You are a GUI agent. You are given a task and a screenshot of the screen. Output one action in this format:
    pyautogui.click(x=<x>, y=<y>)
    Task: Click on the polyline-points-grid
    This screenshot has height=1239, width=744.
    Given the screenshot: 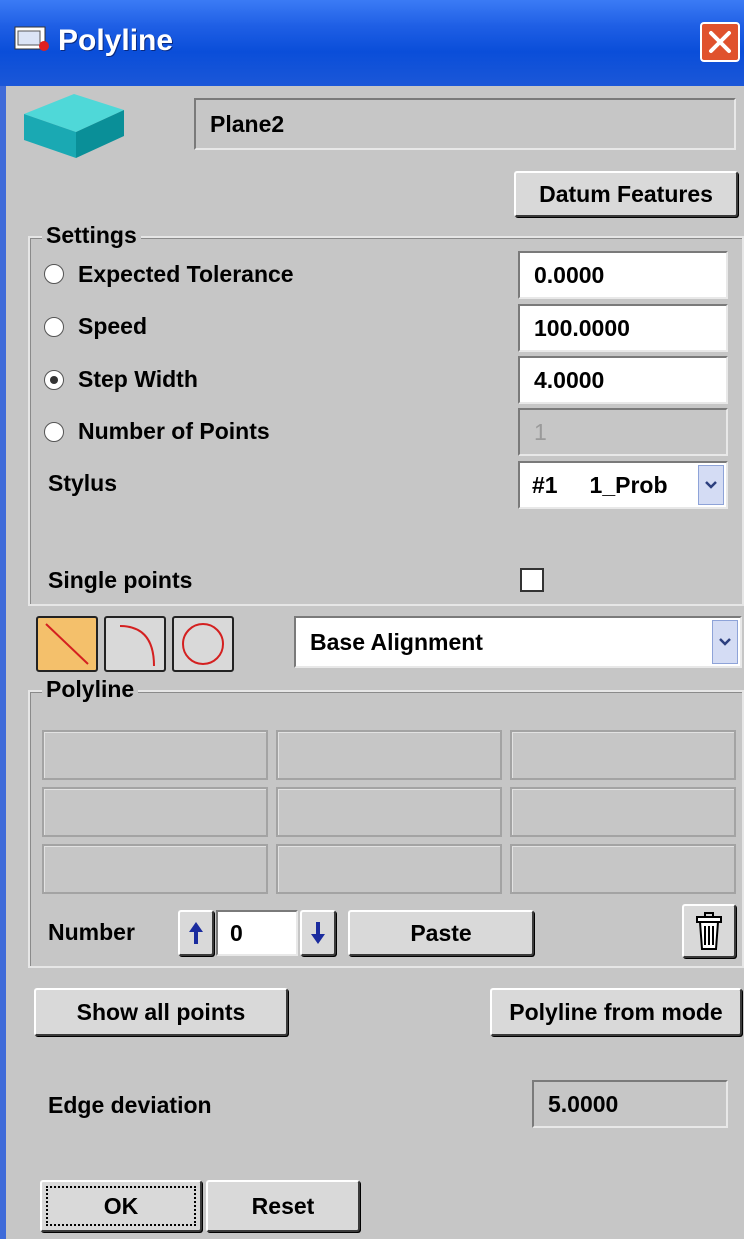 What is the action you would take?
    pyautogui.click(x=390, y=812)
    